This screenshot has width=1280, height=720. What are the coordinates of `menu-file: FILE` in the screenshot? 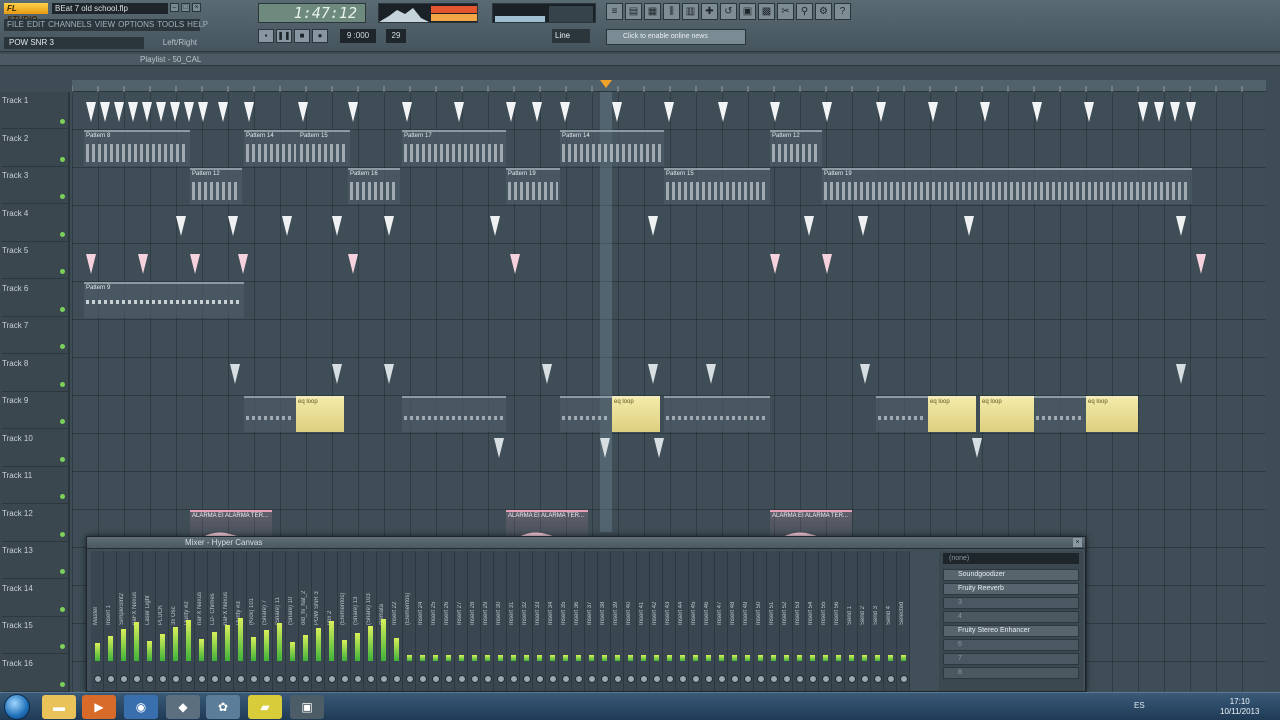 It's located at (15, 25).